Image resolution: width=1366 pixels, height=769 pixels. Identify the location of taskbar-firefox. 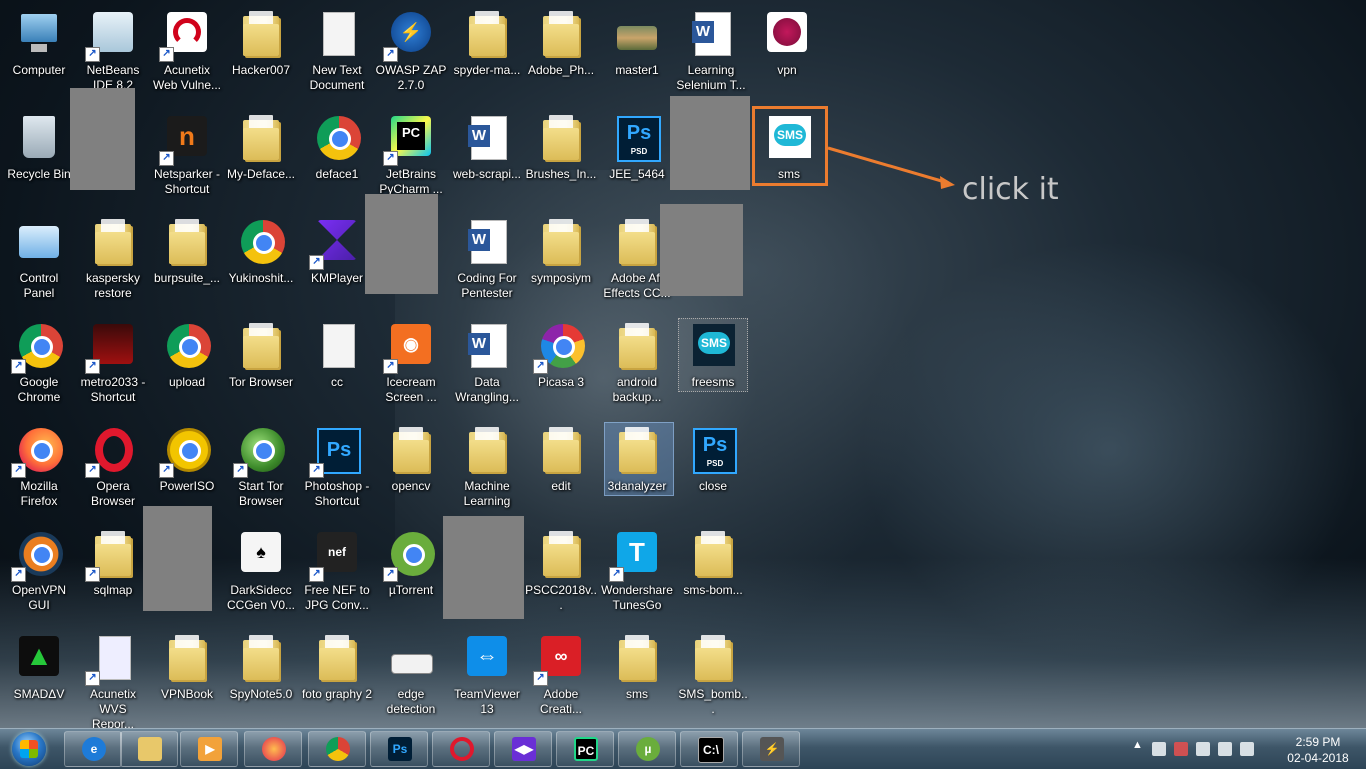
(273, 749).